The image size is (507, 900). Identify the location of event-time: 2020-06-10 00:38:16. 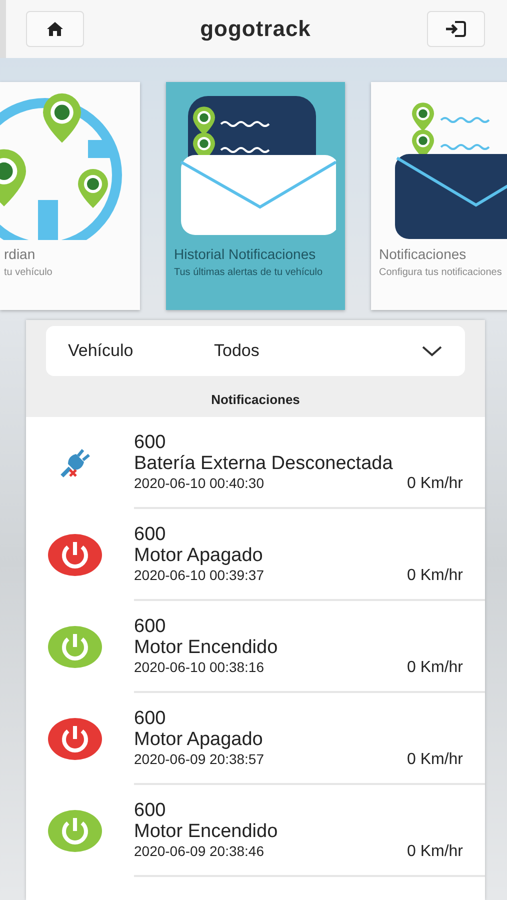
(199, 667).